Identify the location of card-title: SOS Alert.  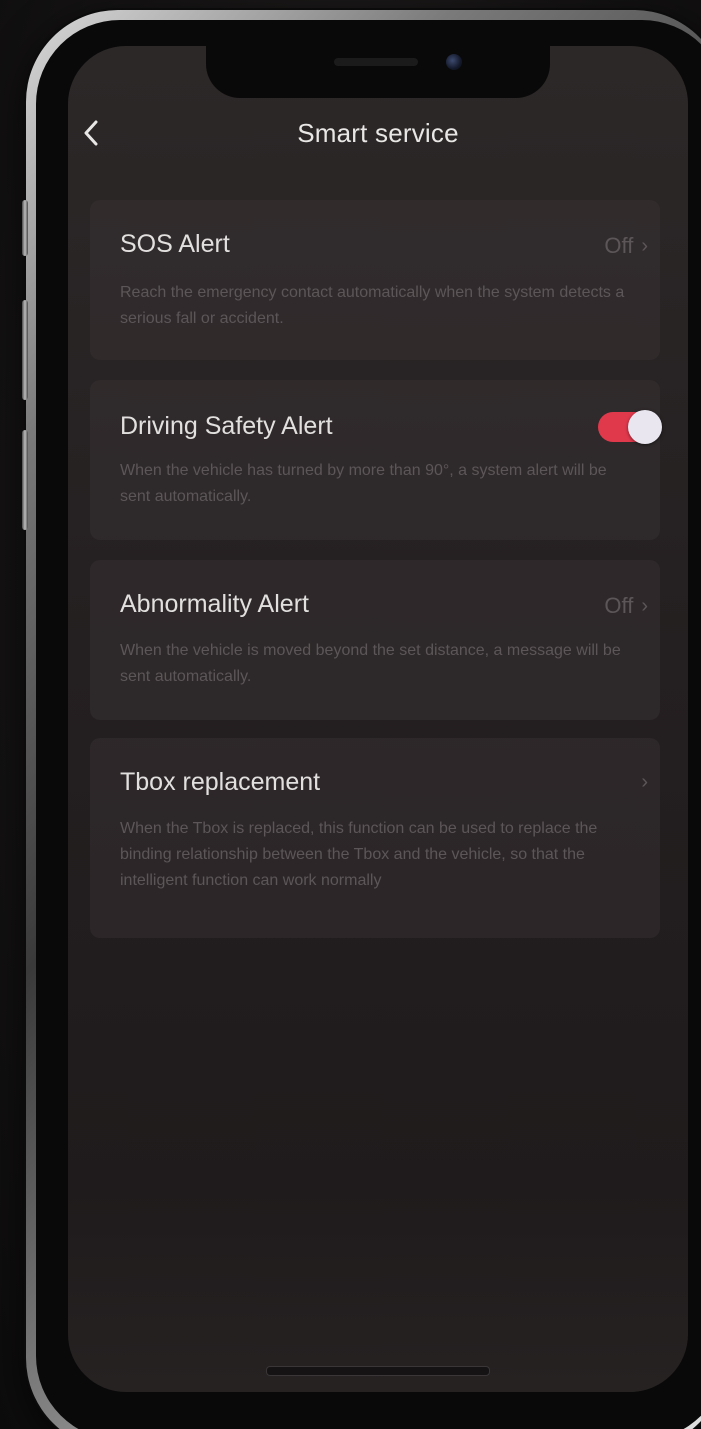
(175, 244).